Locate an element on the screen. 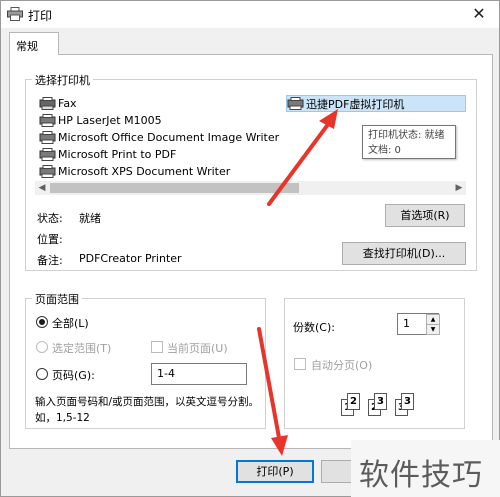 The height and width of the screenshot is (497, 500). watermark-text: 软件技巧 is located at coordinates (421, 475).